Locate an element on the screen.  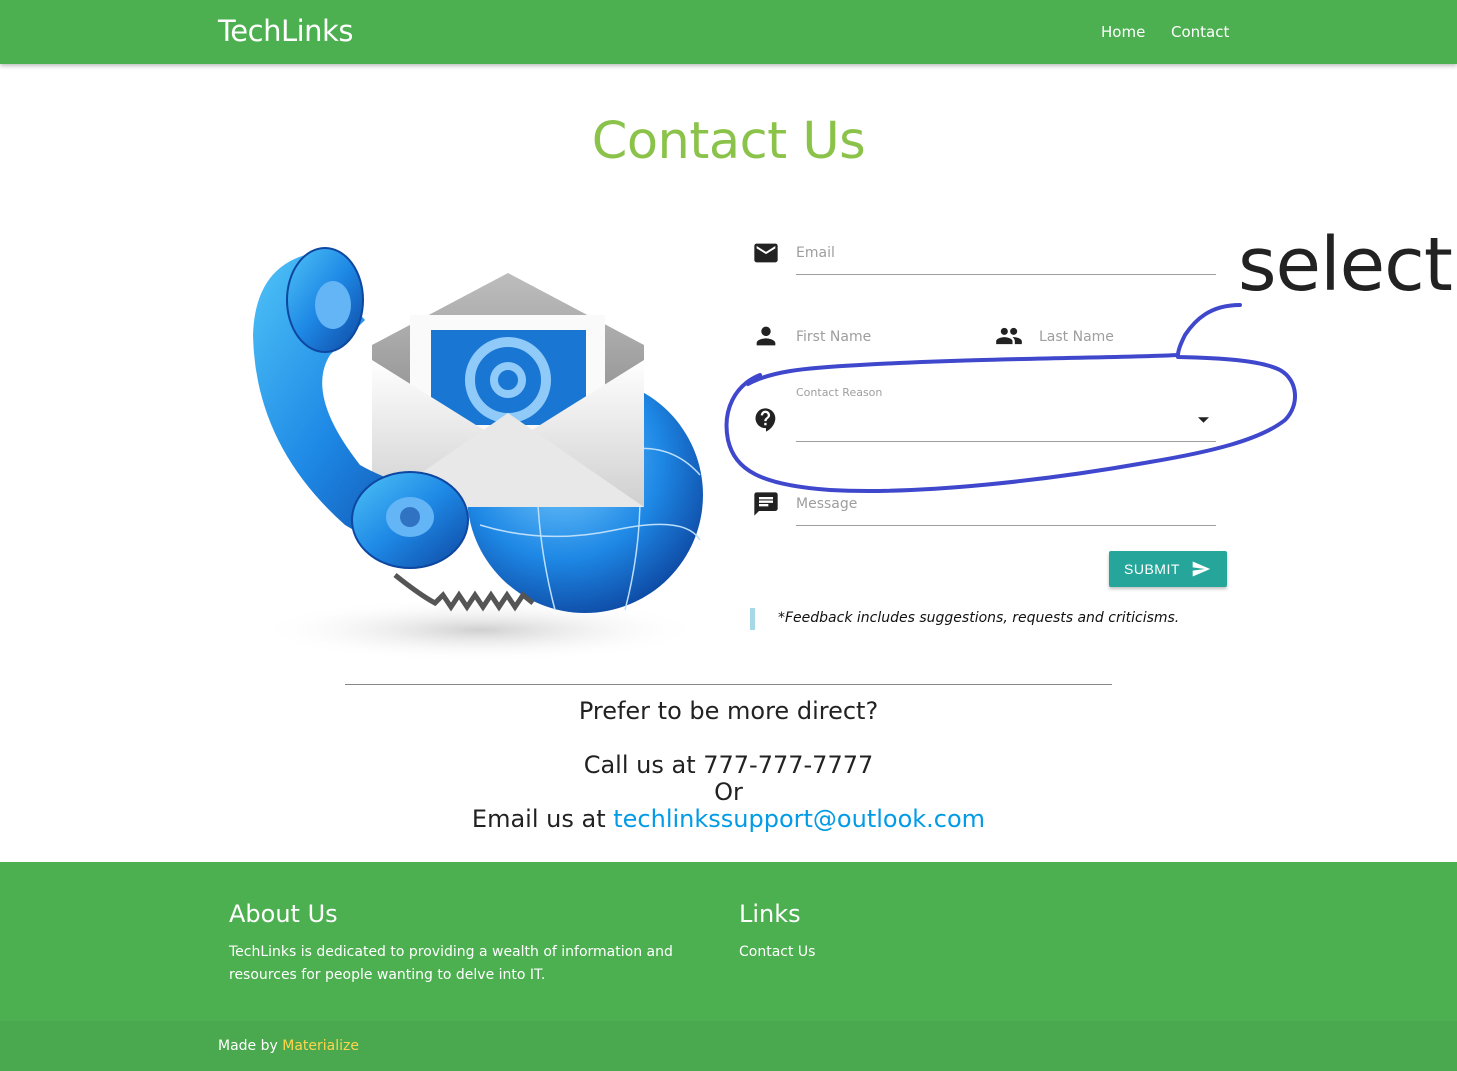
dropdown-arrow-icon is located at coordinates (1203, 420).